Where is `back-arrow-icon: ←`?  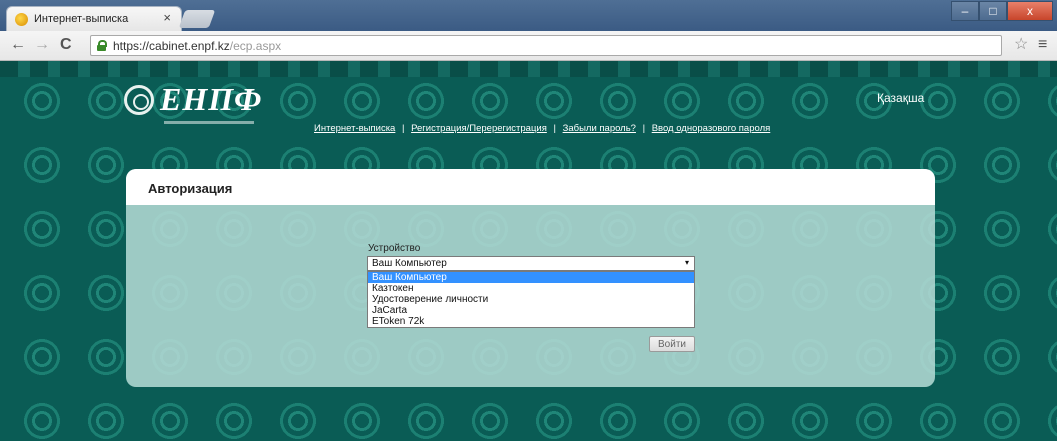 back-arrow-icon: ← is located at coordinates (18, 45).